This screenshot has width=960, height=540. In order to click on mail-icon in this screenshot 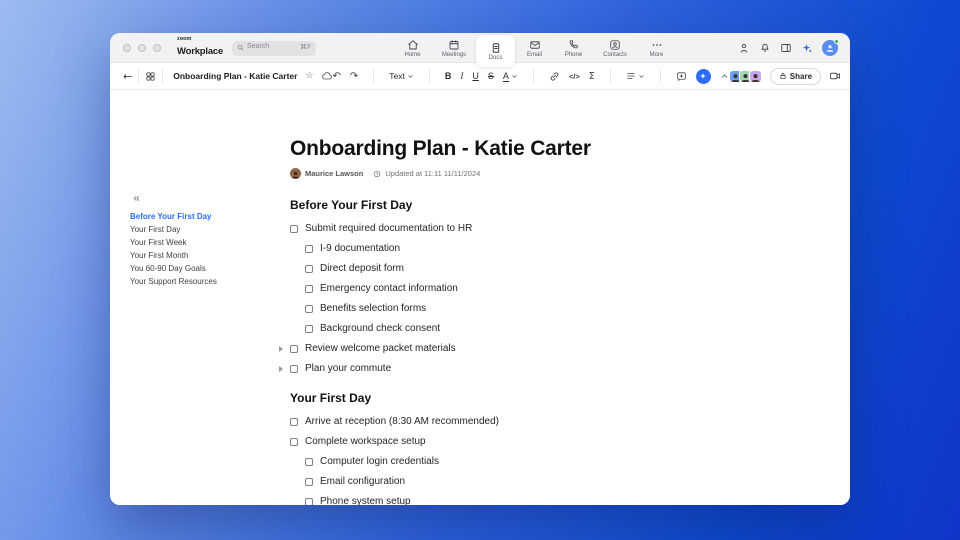, I will do `click(535, 45)`.